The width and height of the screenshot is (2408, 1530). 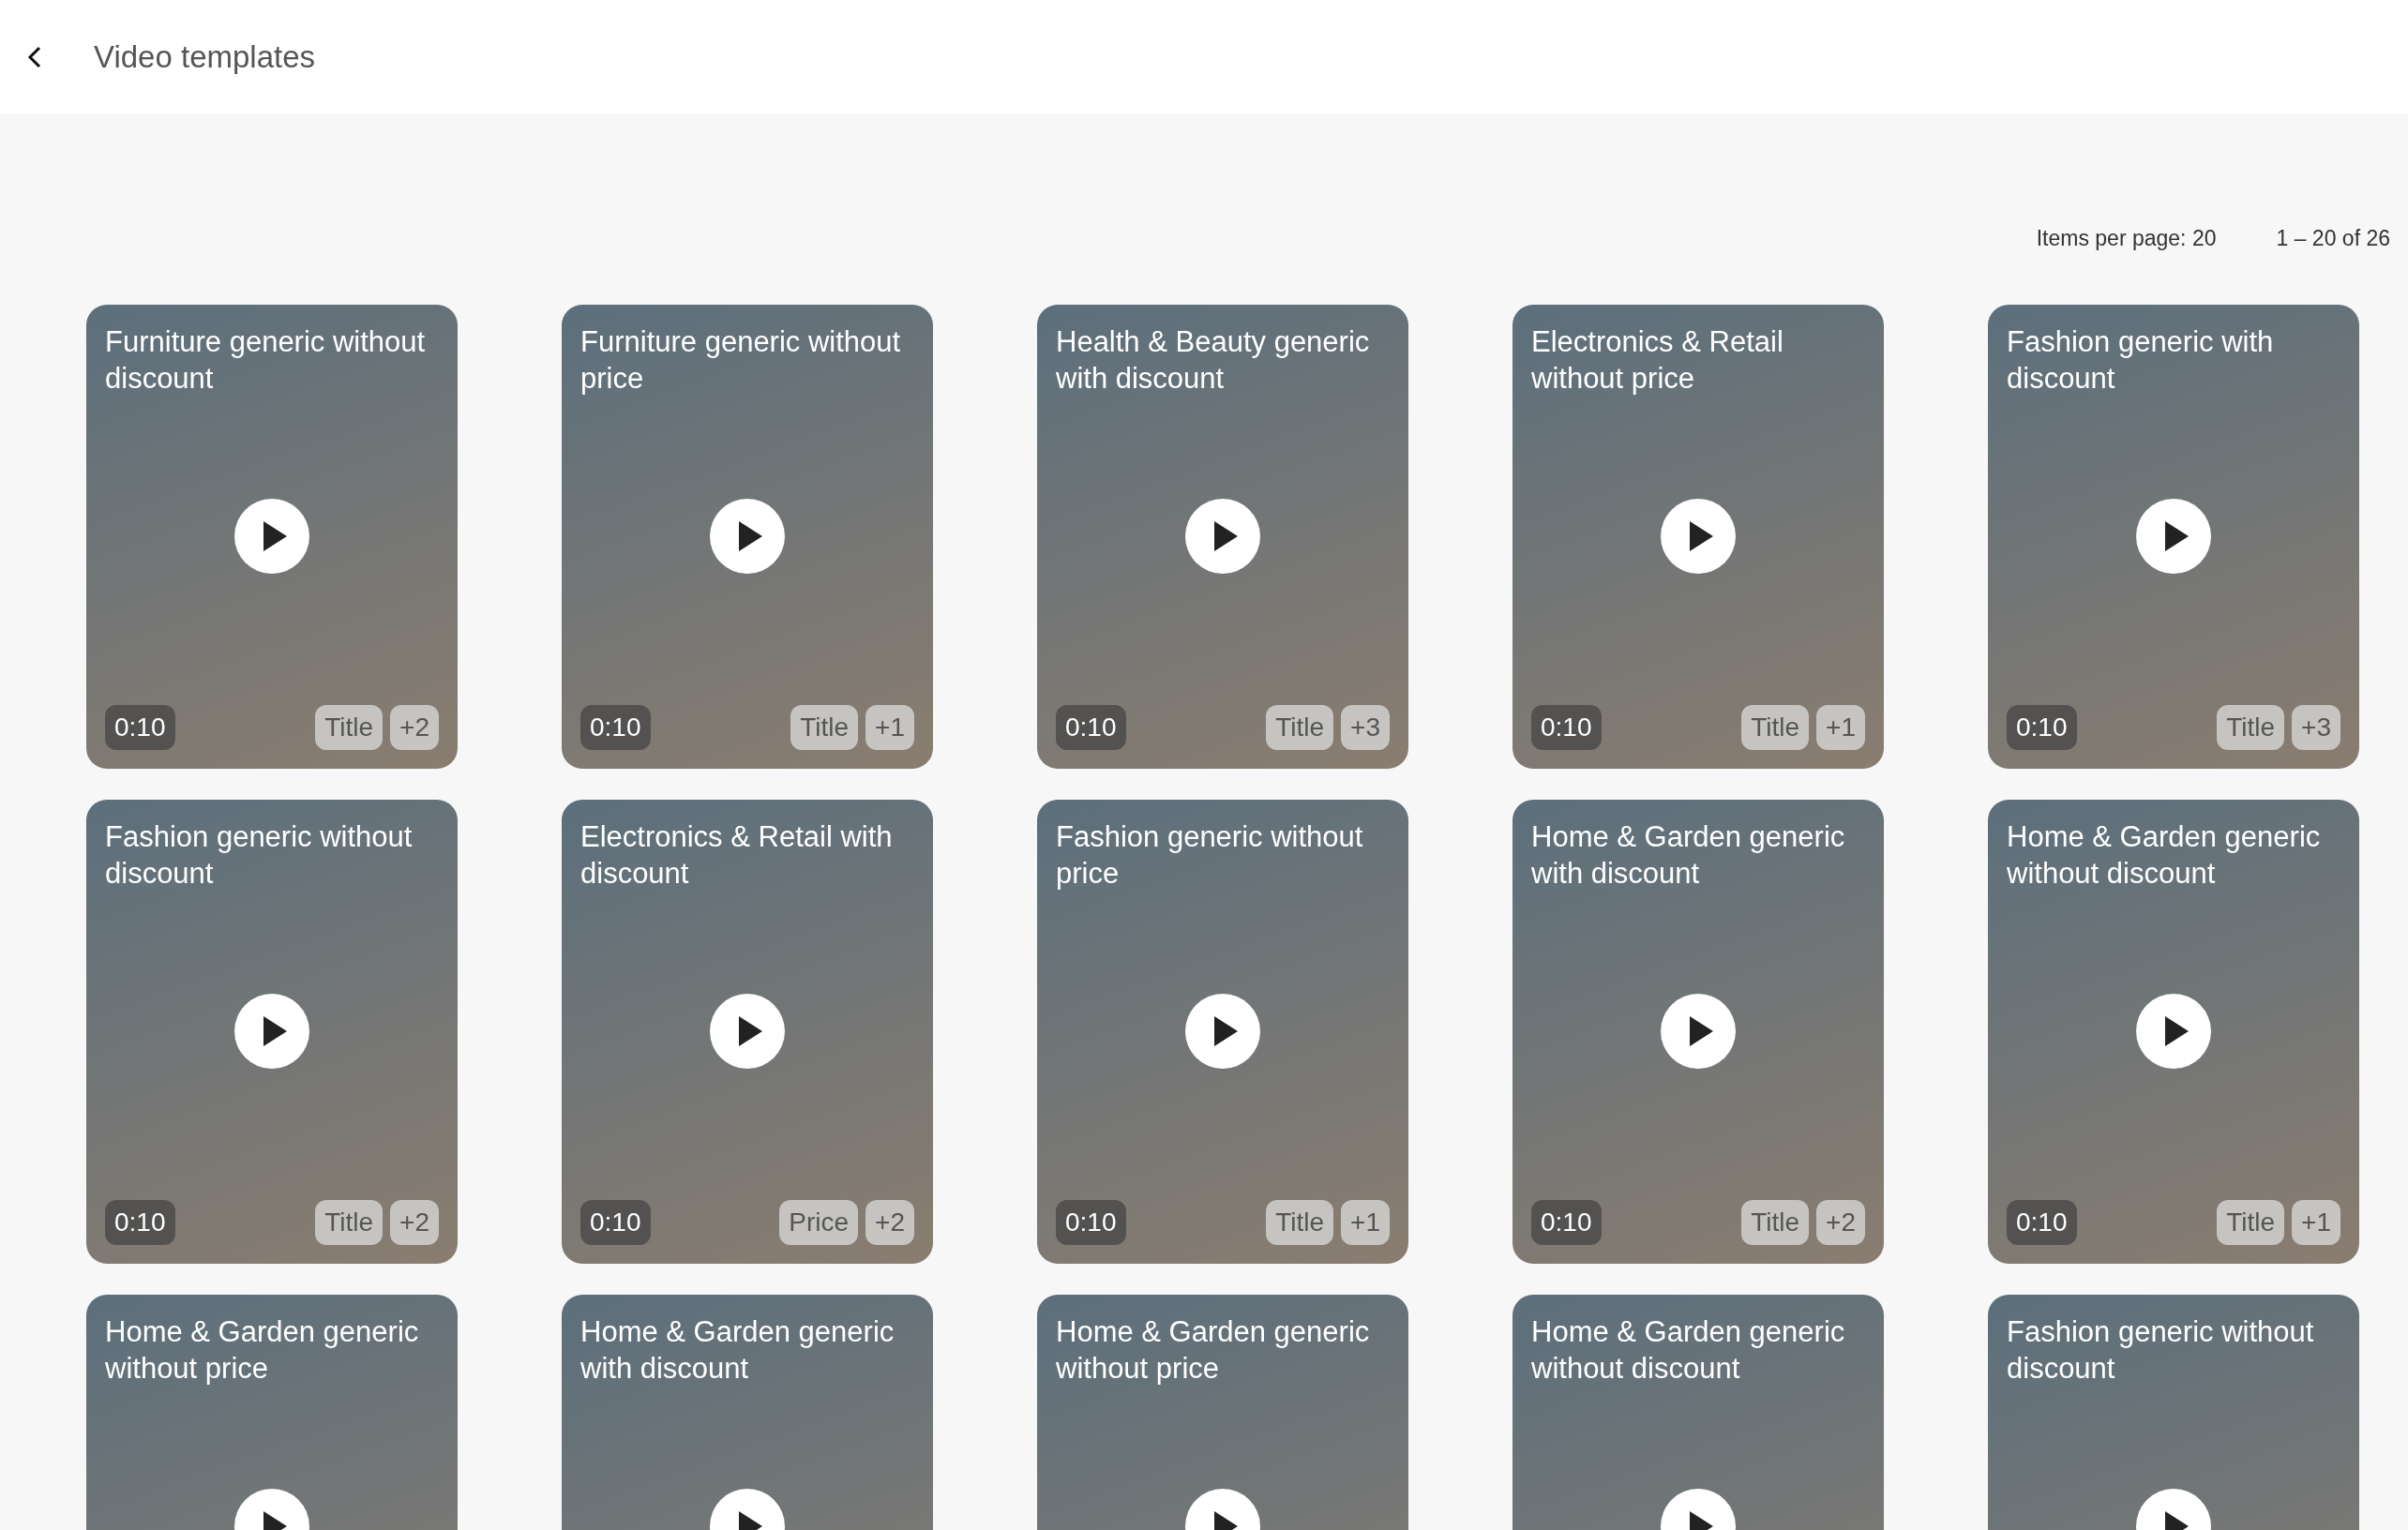 What do you see at coordinates (1210, 855) in the screenshot?
I see `template-title: Fashion generic without price` at bounding box center [1210, 855].